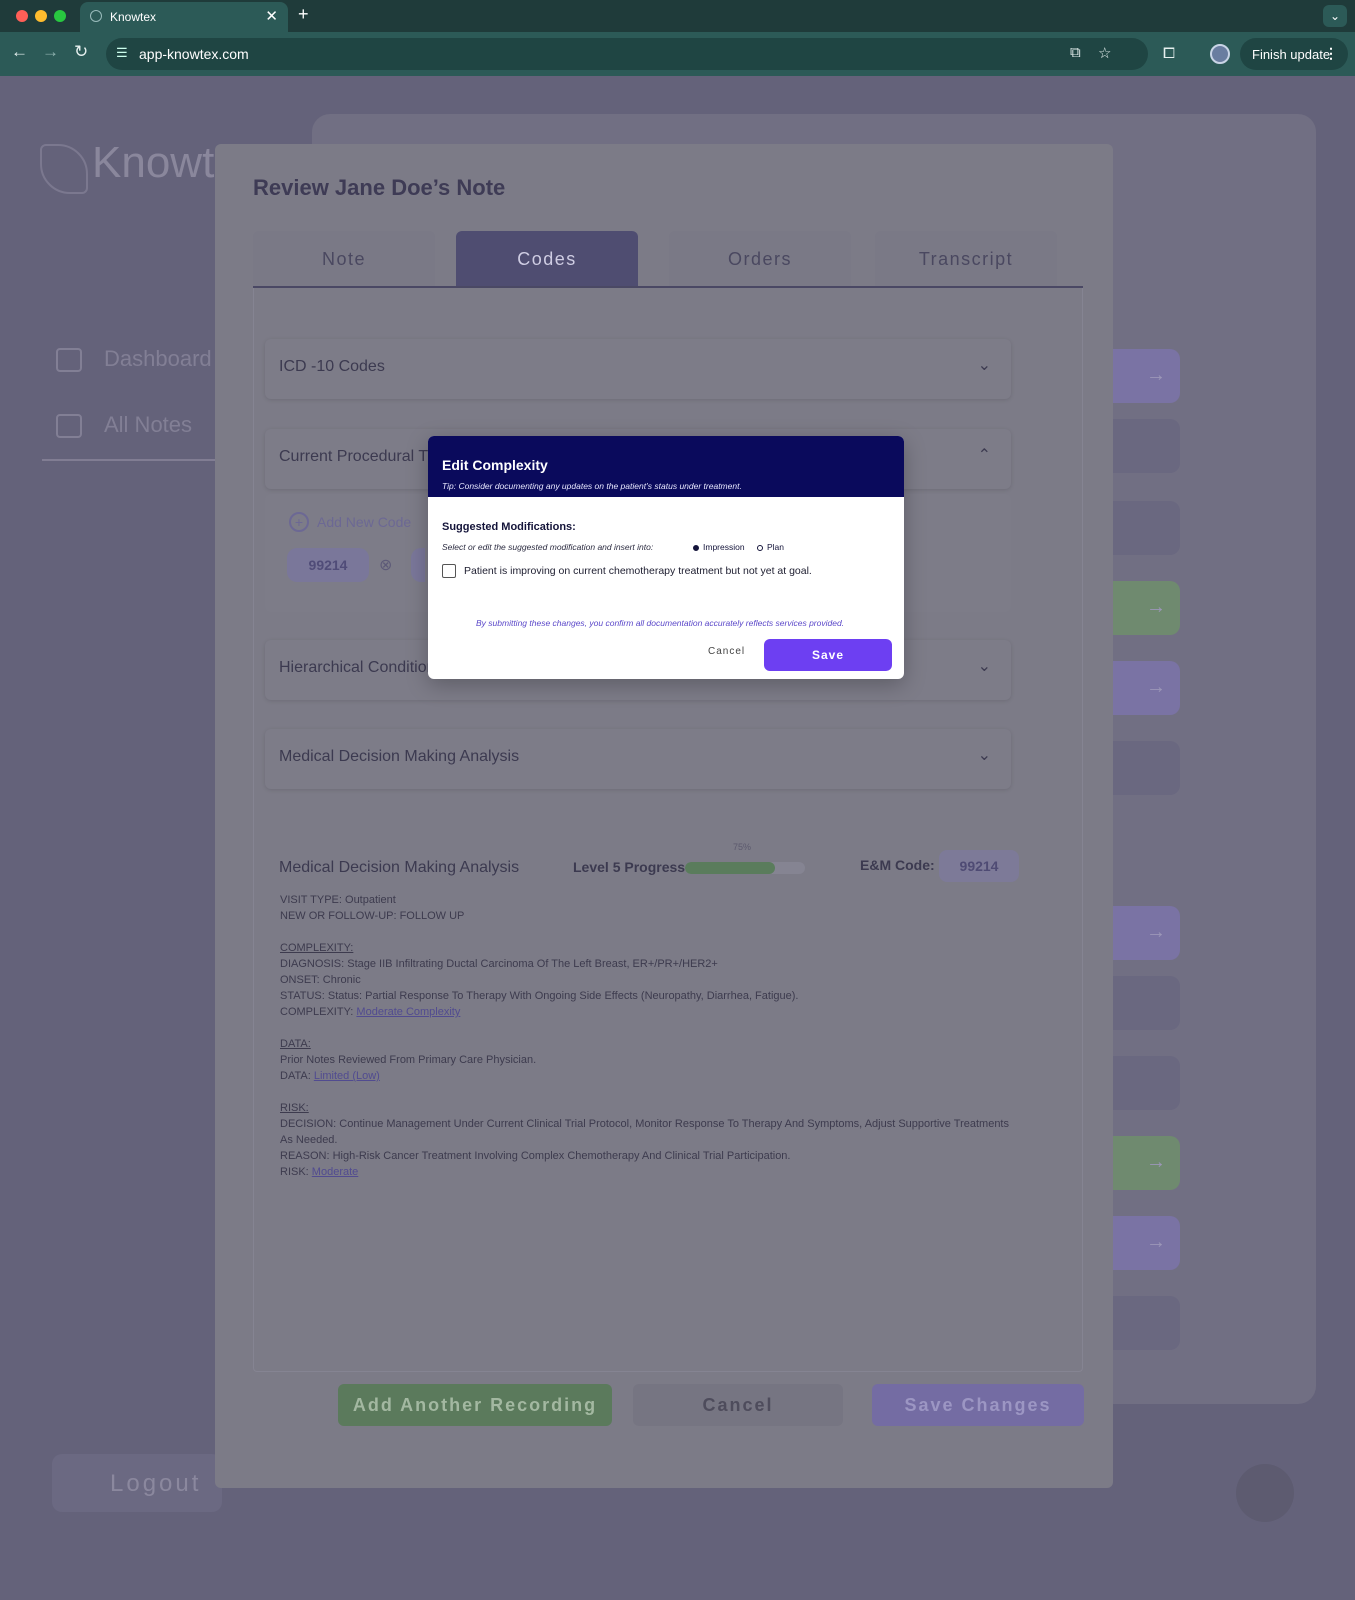 The width and height of the screenshot is (1355, 1600). Describe the element at coordinates (1265, 1493) in the screenshot. I see `chat-bubble-icon` at that location.